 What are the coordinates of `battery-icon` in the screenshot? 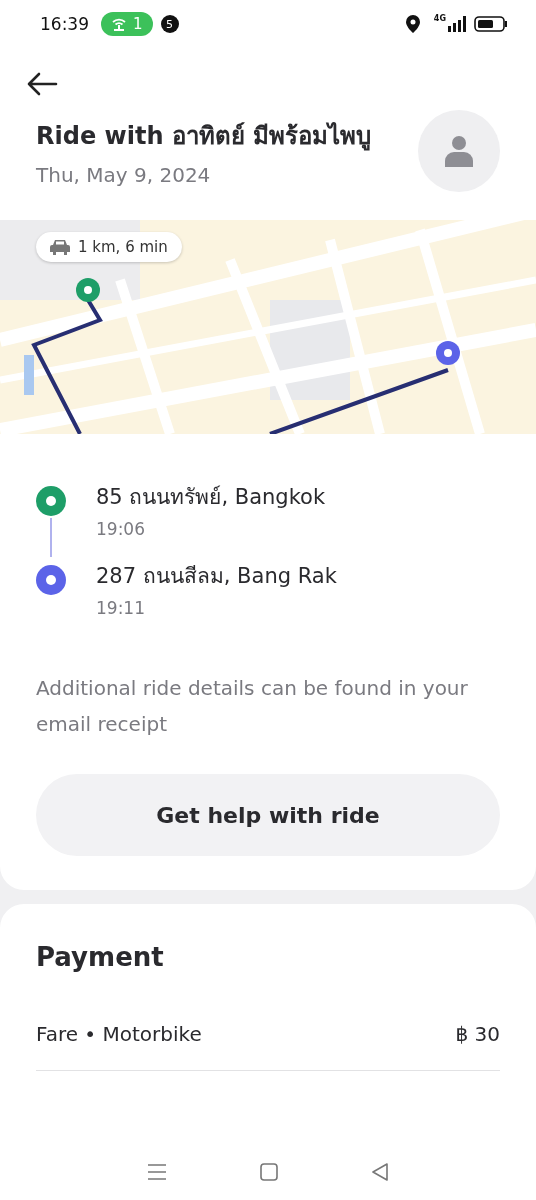 It's located at (491, 24).